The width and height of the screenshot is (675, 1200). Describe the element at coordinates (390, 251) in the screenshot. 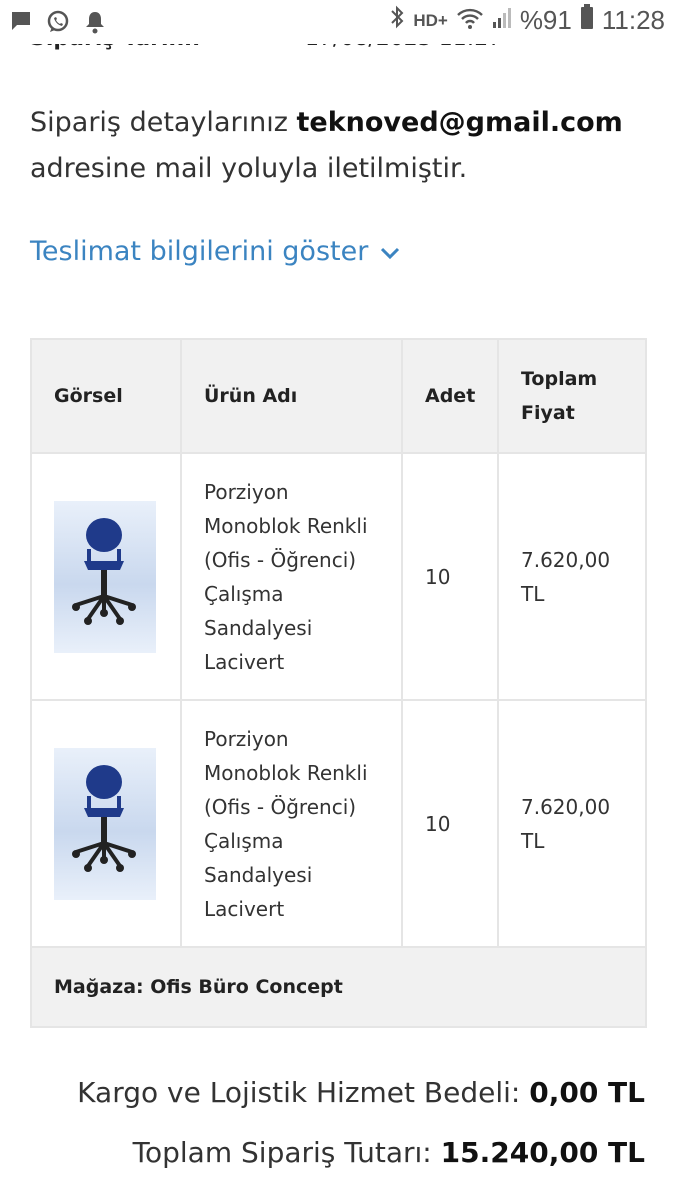

I see `chevron-down-icon` at that location.